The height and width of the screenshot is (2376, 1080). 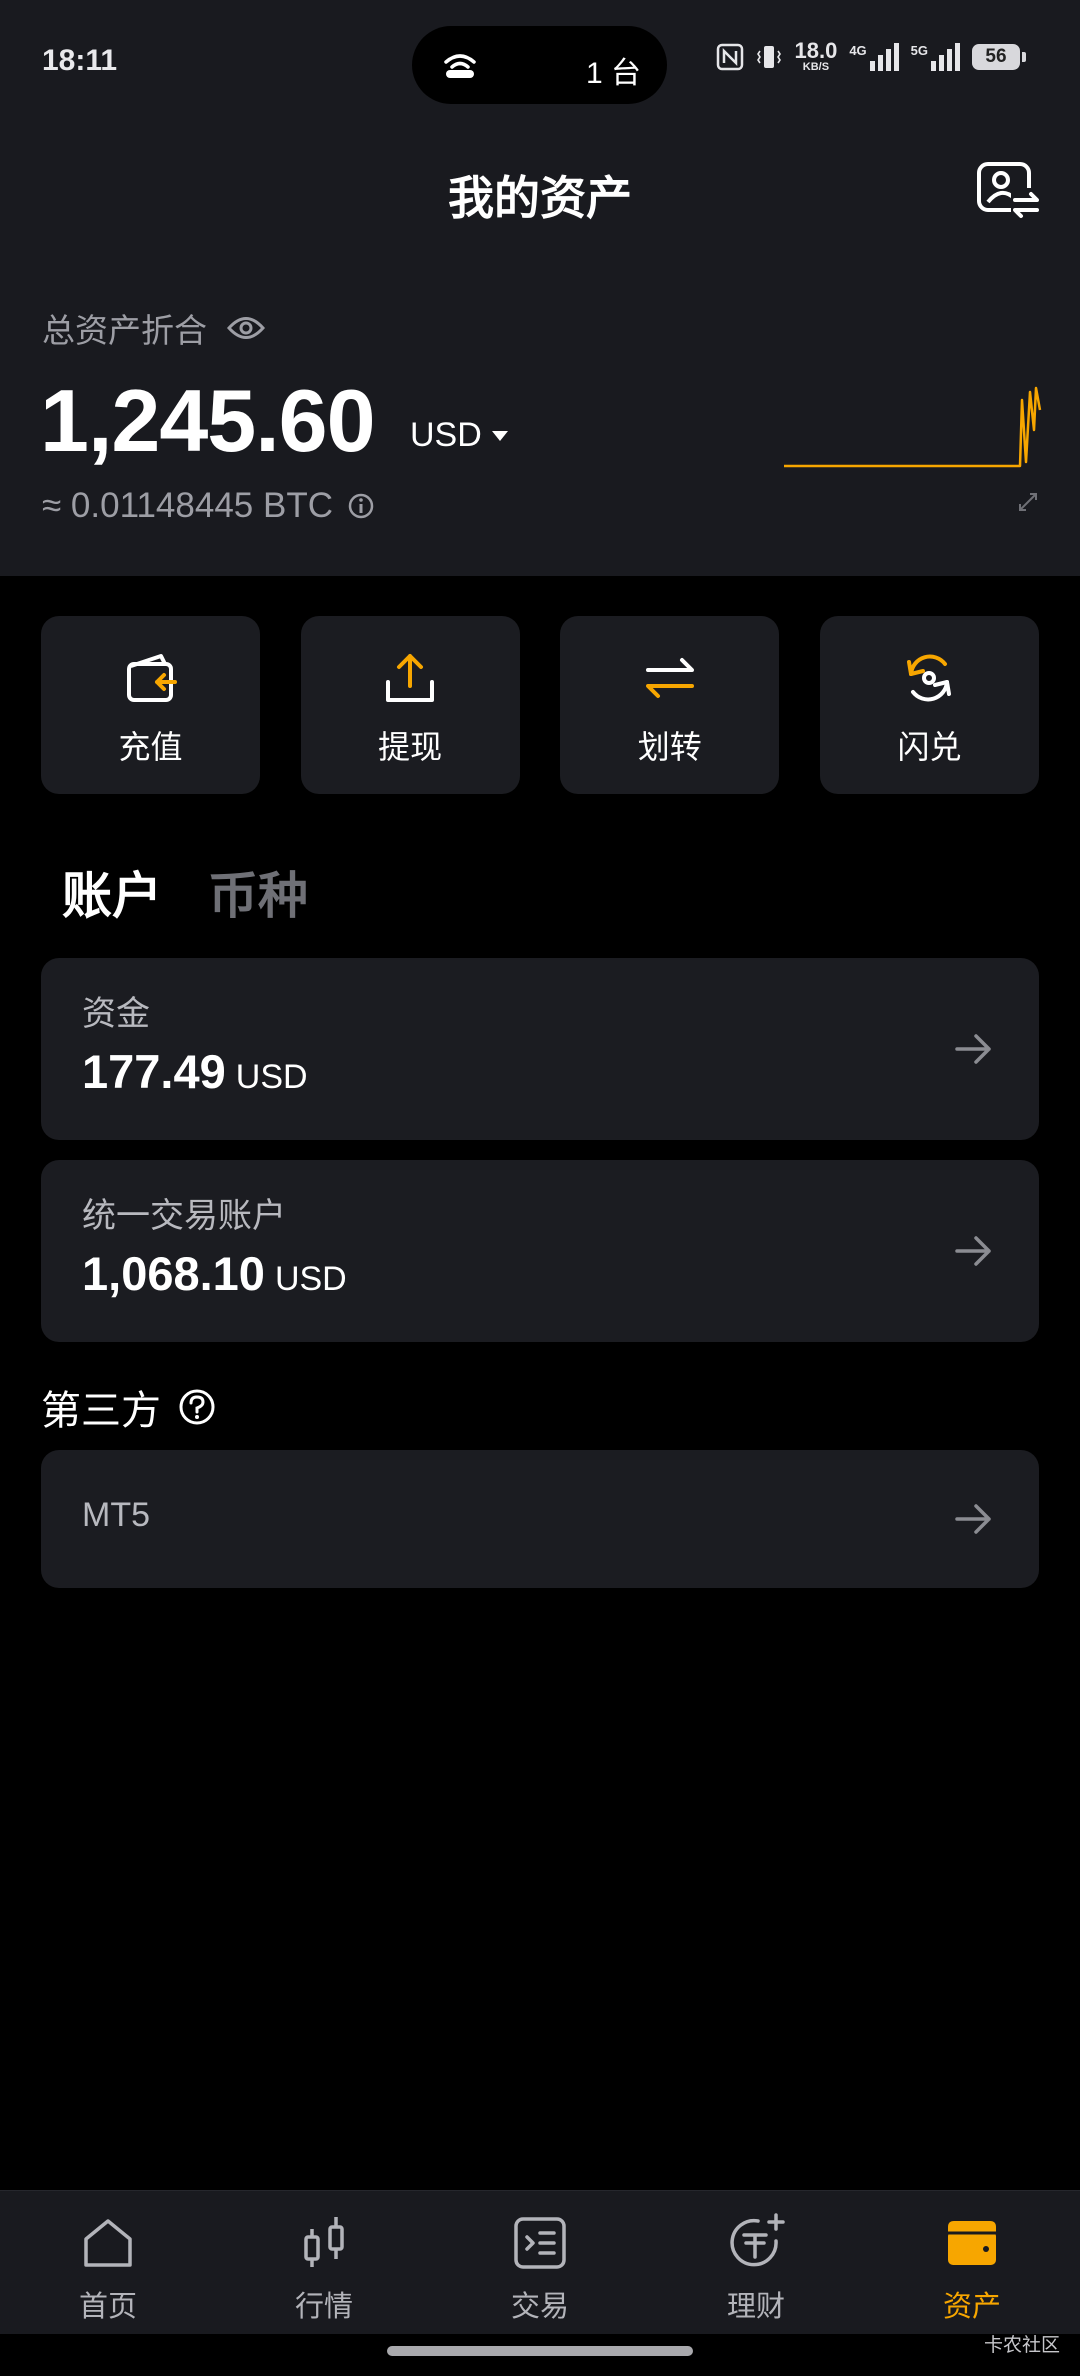 I want to click on candlestick-icon, so click(x=324, y=2242).